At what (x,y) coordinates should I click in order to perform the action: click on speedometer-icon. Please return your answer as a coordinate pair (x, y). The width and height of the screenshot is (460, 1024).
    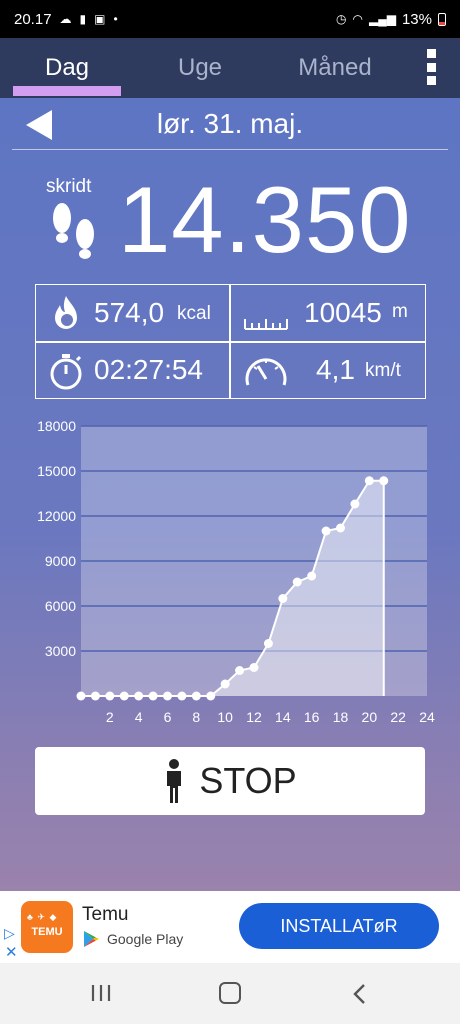
    Looking at the image, I should click on (266, 372).